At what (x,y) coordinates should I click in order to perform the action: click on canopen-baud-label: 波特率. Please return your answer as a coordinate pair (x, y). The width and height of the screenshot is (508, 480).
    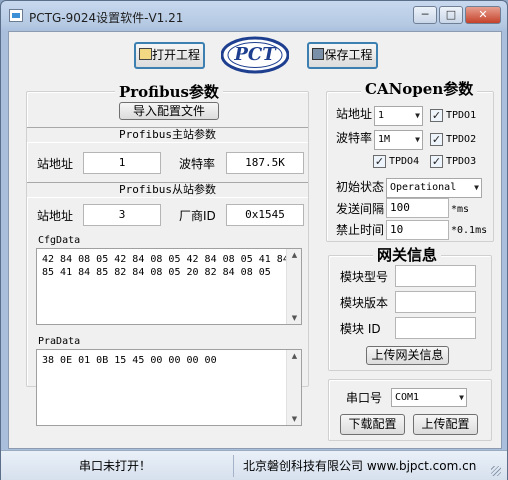
    Looking at the image, I should click on (354, 138).